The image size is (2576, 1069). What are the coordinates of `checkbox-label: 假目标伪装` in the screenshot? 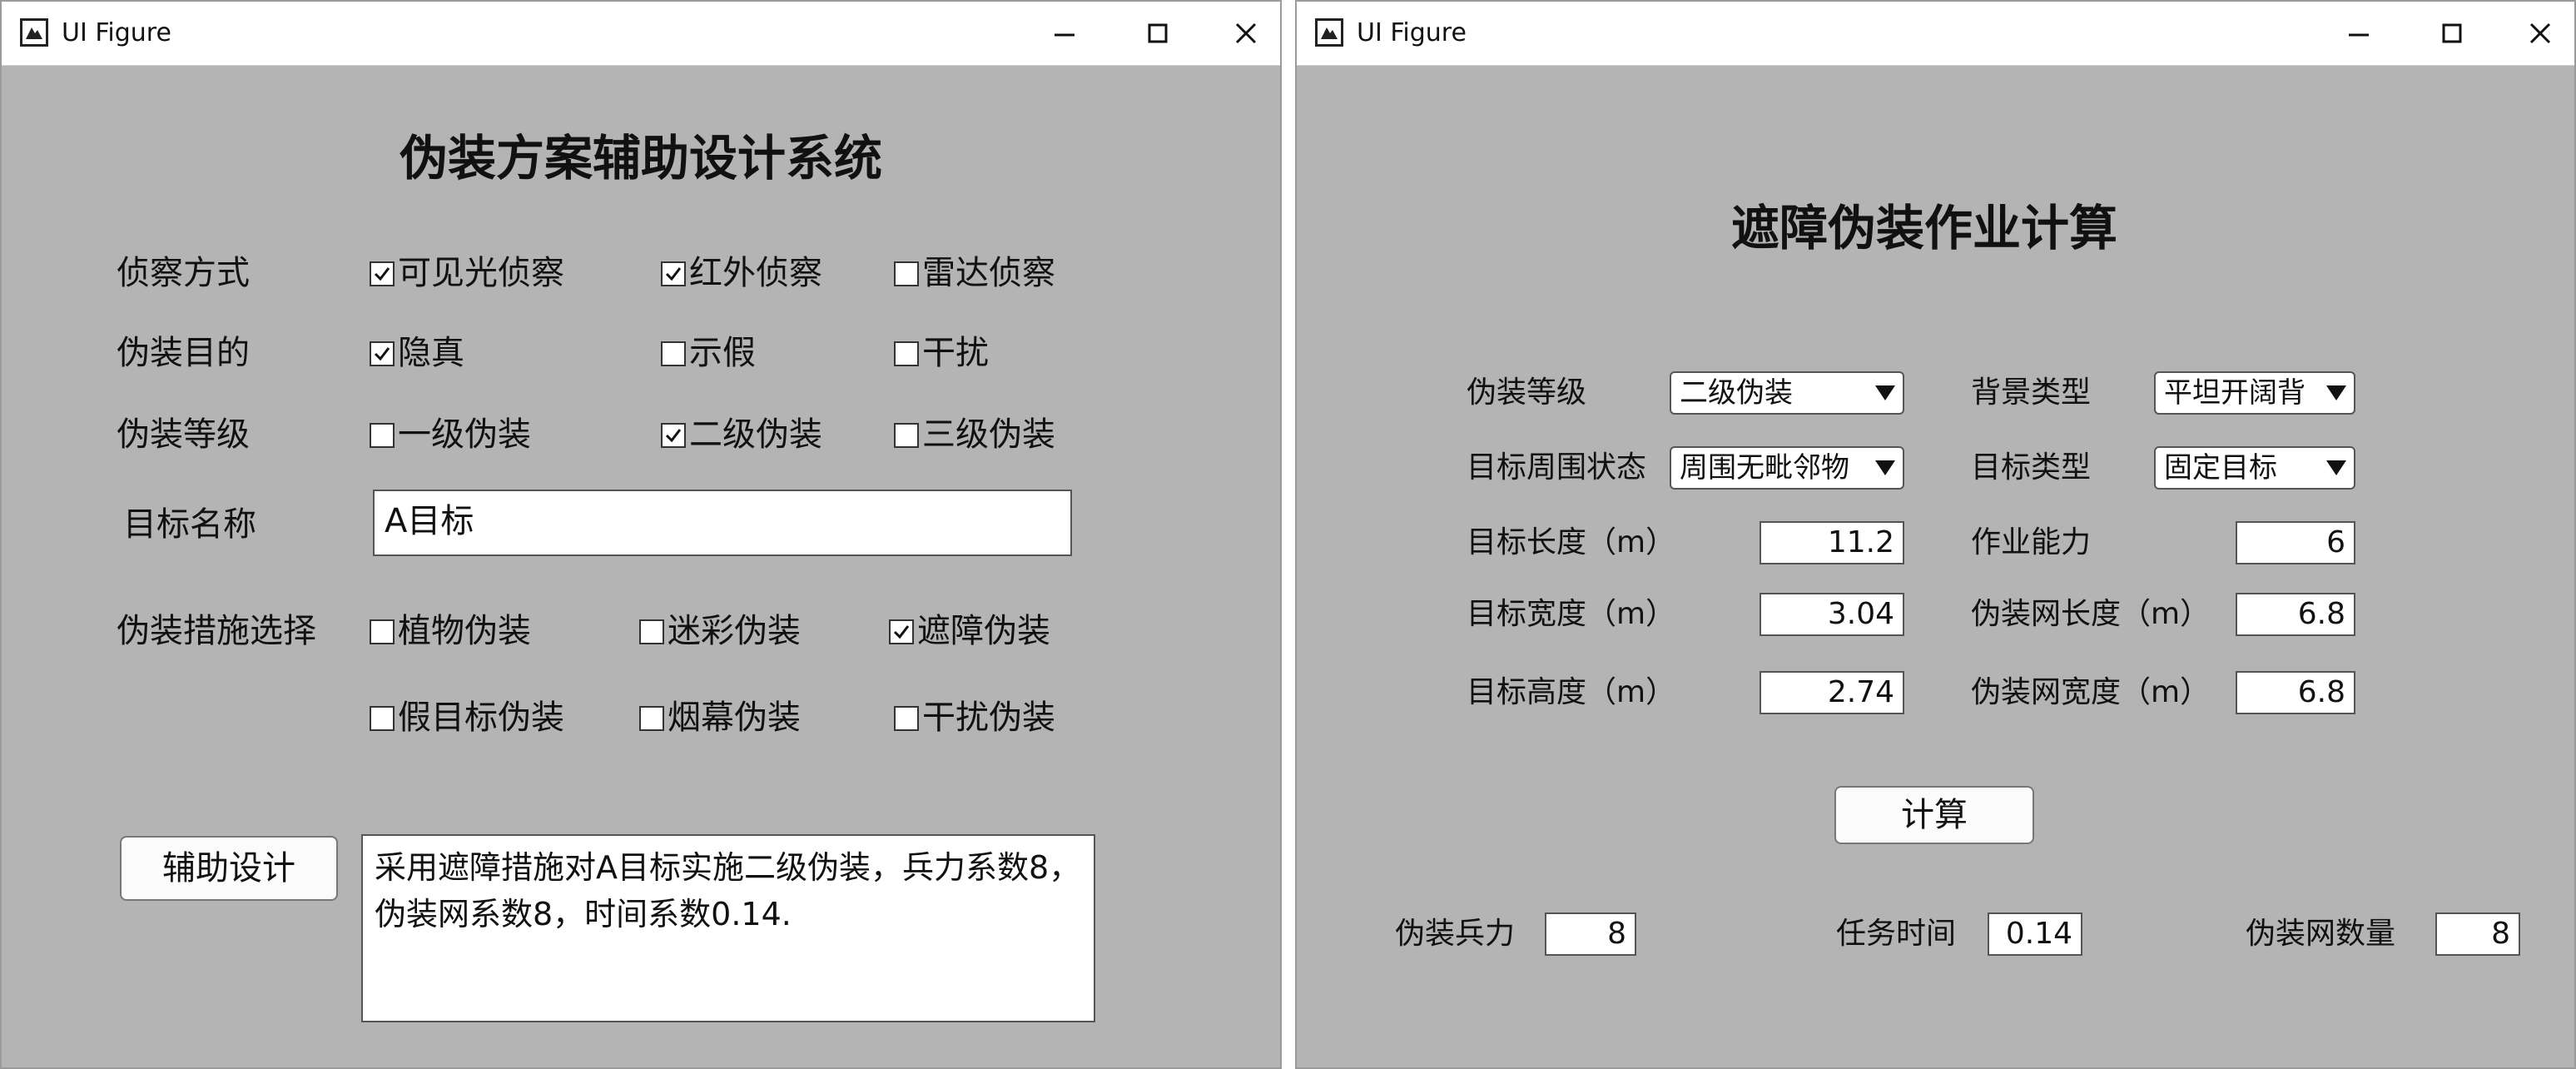 It's located at (481, 718).